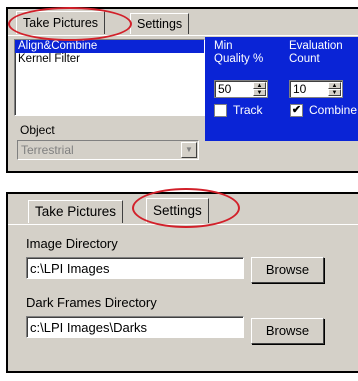 The width and height of the screenshot is (358, 381). What do you see at coordinates (109, 59) in the screenshot?
I see `list-item: Kernel Filter` at bounding box center [109, 59].